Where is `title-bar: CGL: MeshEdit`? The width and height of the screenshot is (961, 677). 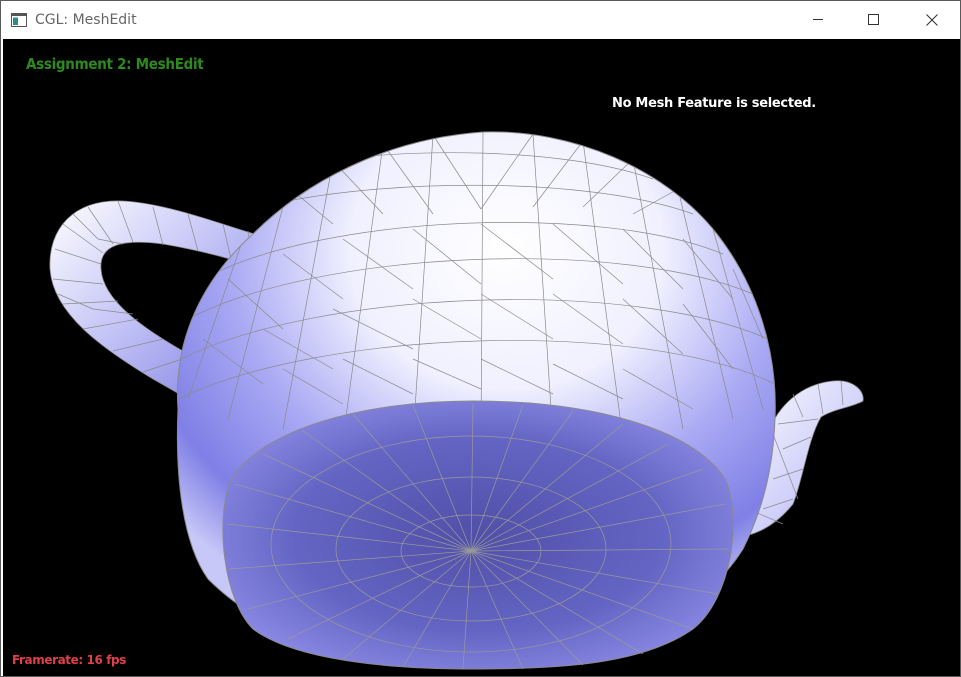 title-bar: CGL: MeshEdit is located at coordinates (480, 19).